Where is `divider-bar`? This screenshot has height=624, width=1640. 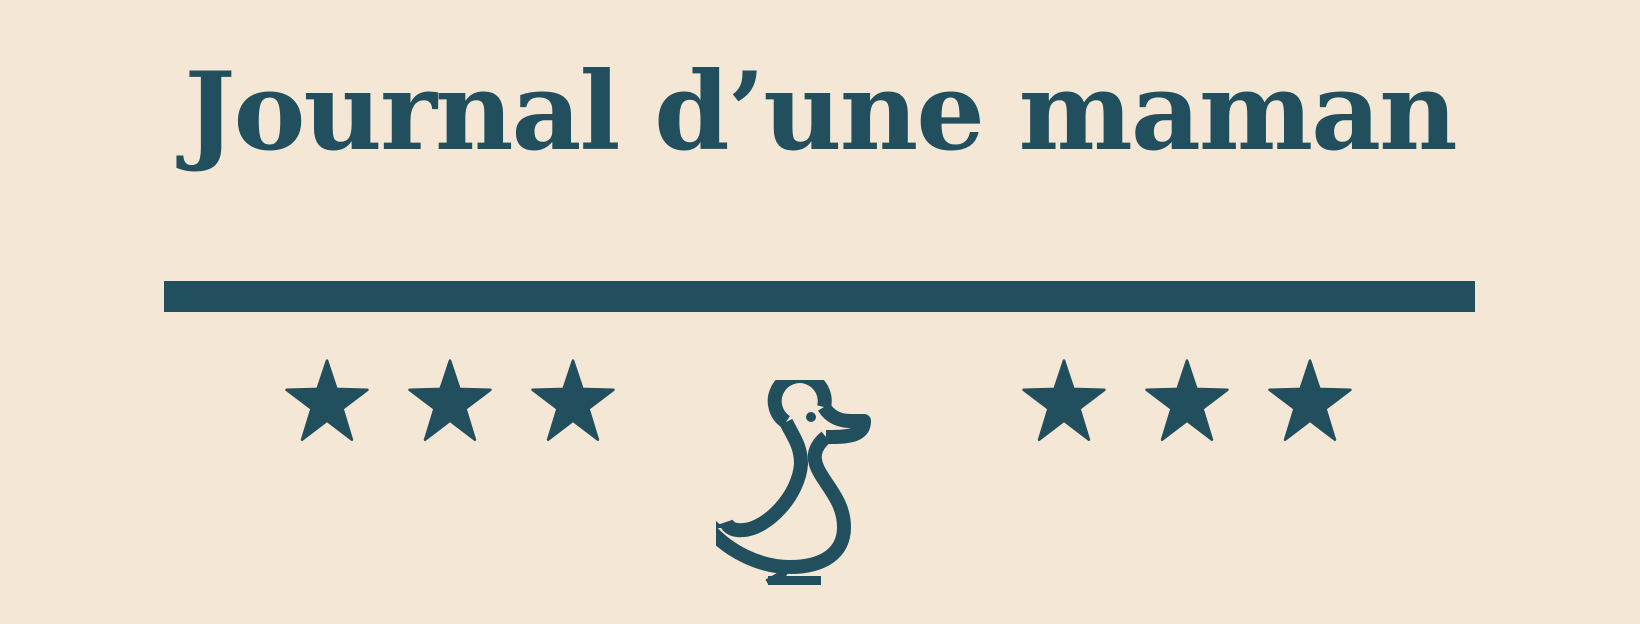 divider-bar is located at coordinates (819, 296).